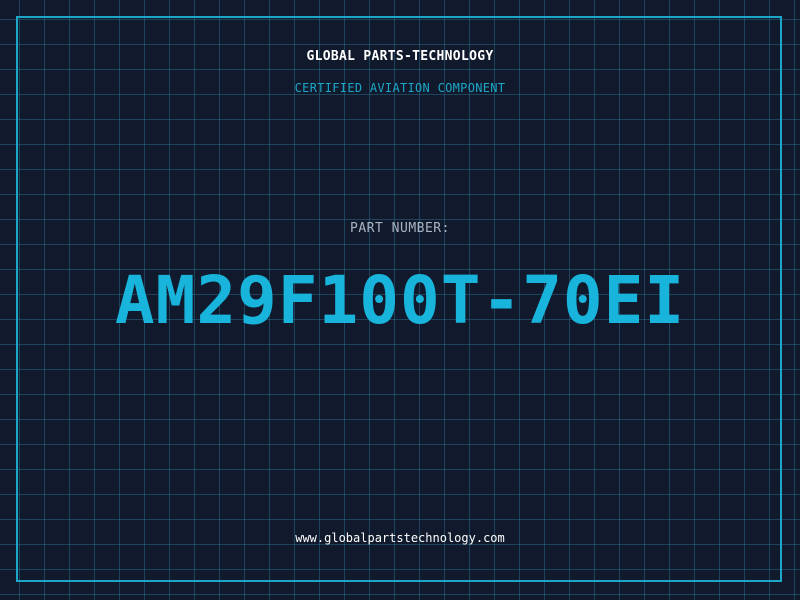 The image size is (800, 600). I want to click on company-name: GLOBAL PARTS-TECHNOLOGY, so click(400, 56).